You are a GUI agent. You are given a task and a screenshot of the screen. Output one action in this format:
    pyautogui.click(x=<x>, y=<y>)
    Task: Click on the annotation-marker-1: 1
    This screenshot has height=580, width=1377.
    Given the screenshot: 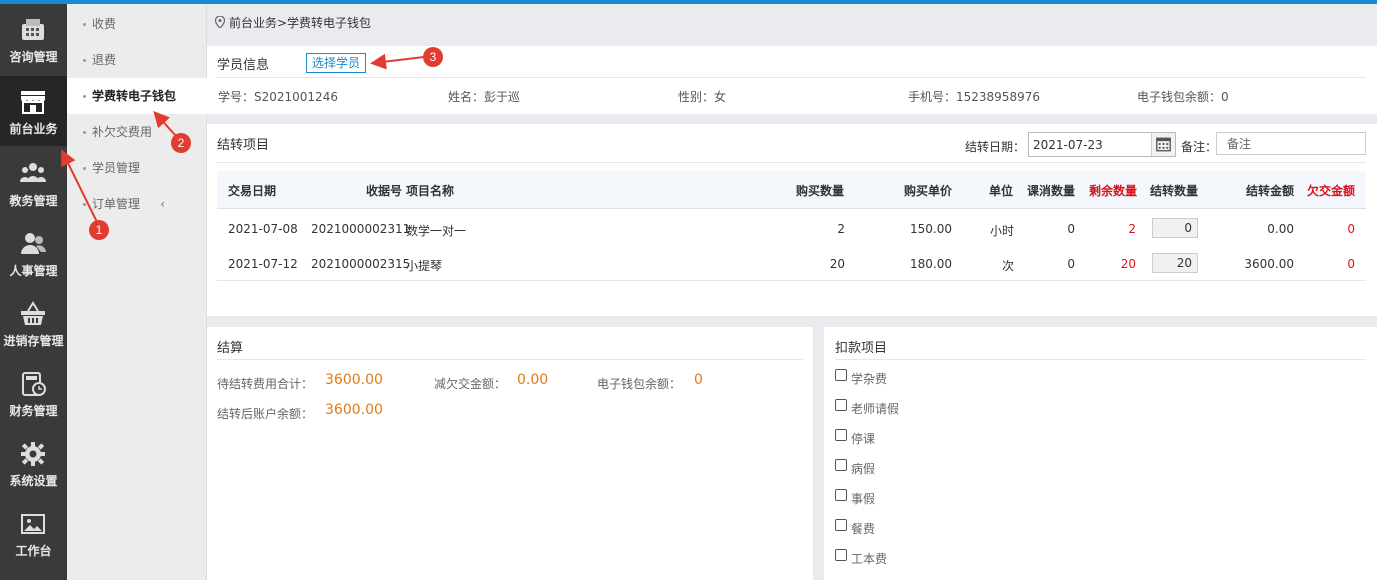 What is the action you would take?
    pyautogui.click(x=99, y=230)
    